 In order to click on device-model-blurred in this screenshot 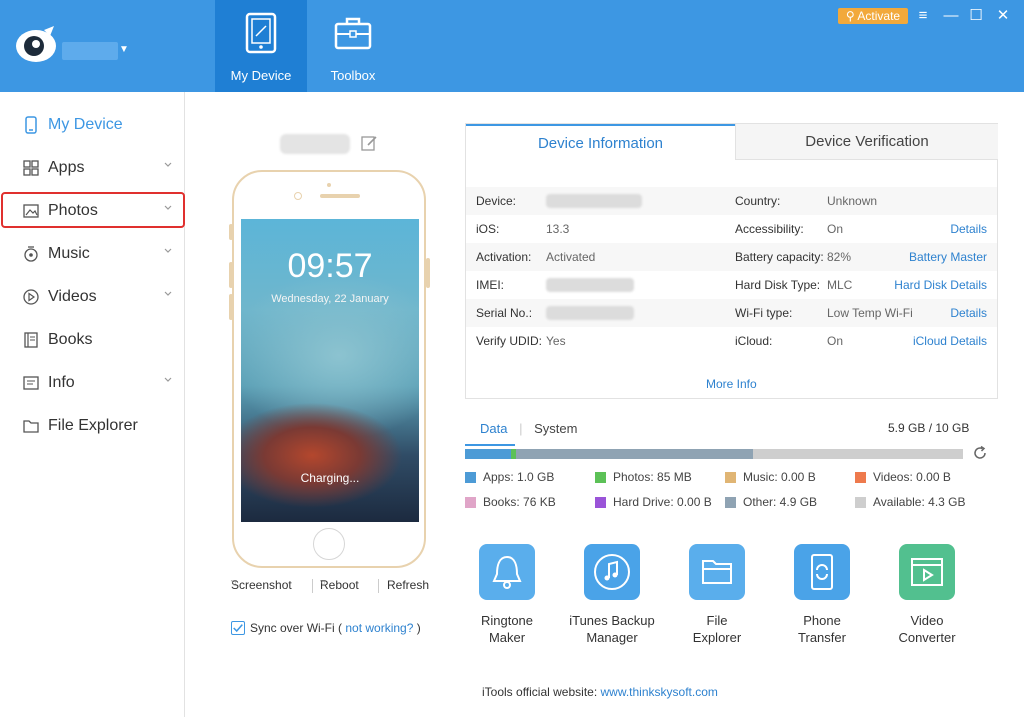, I will do `click(594, 201)`.